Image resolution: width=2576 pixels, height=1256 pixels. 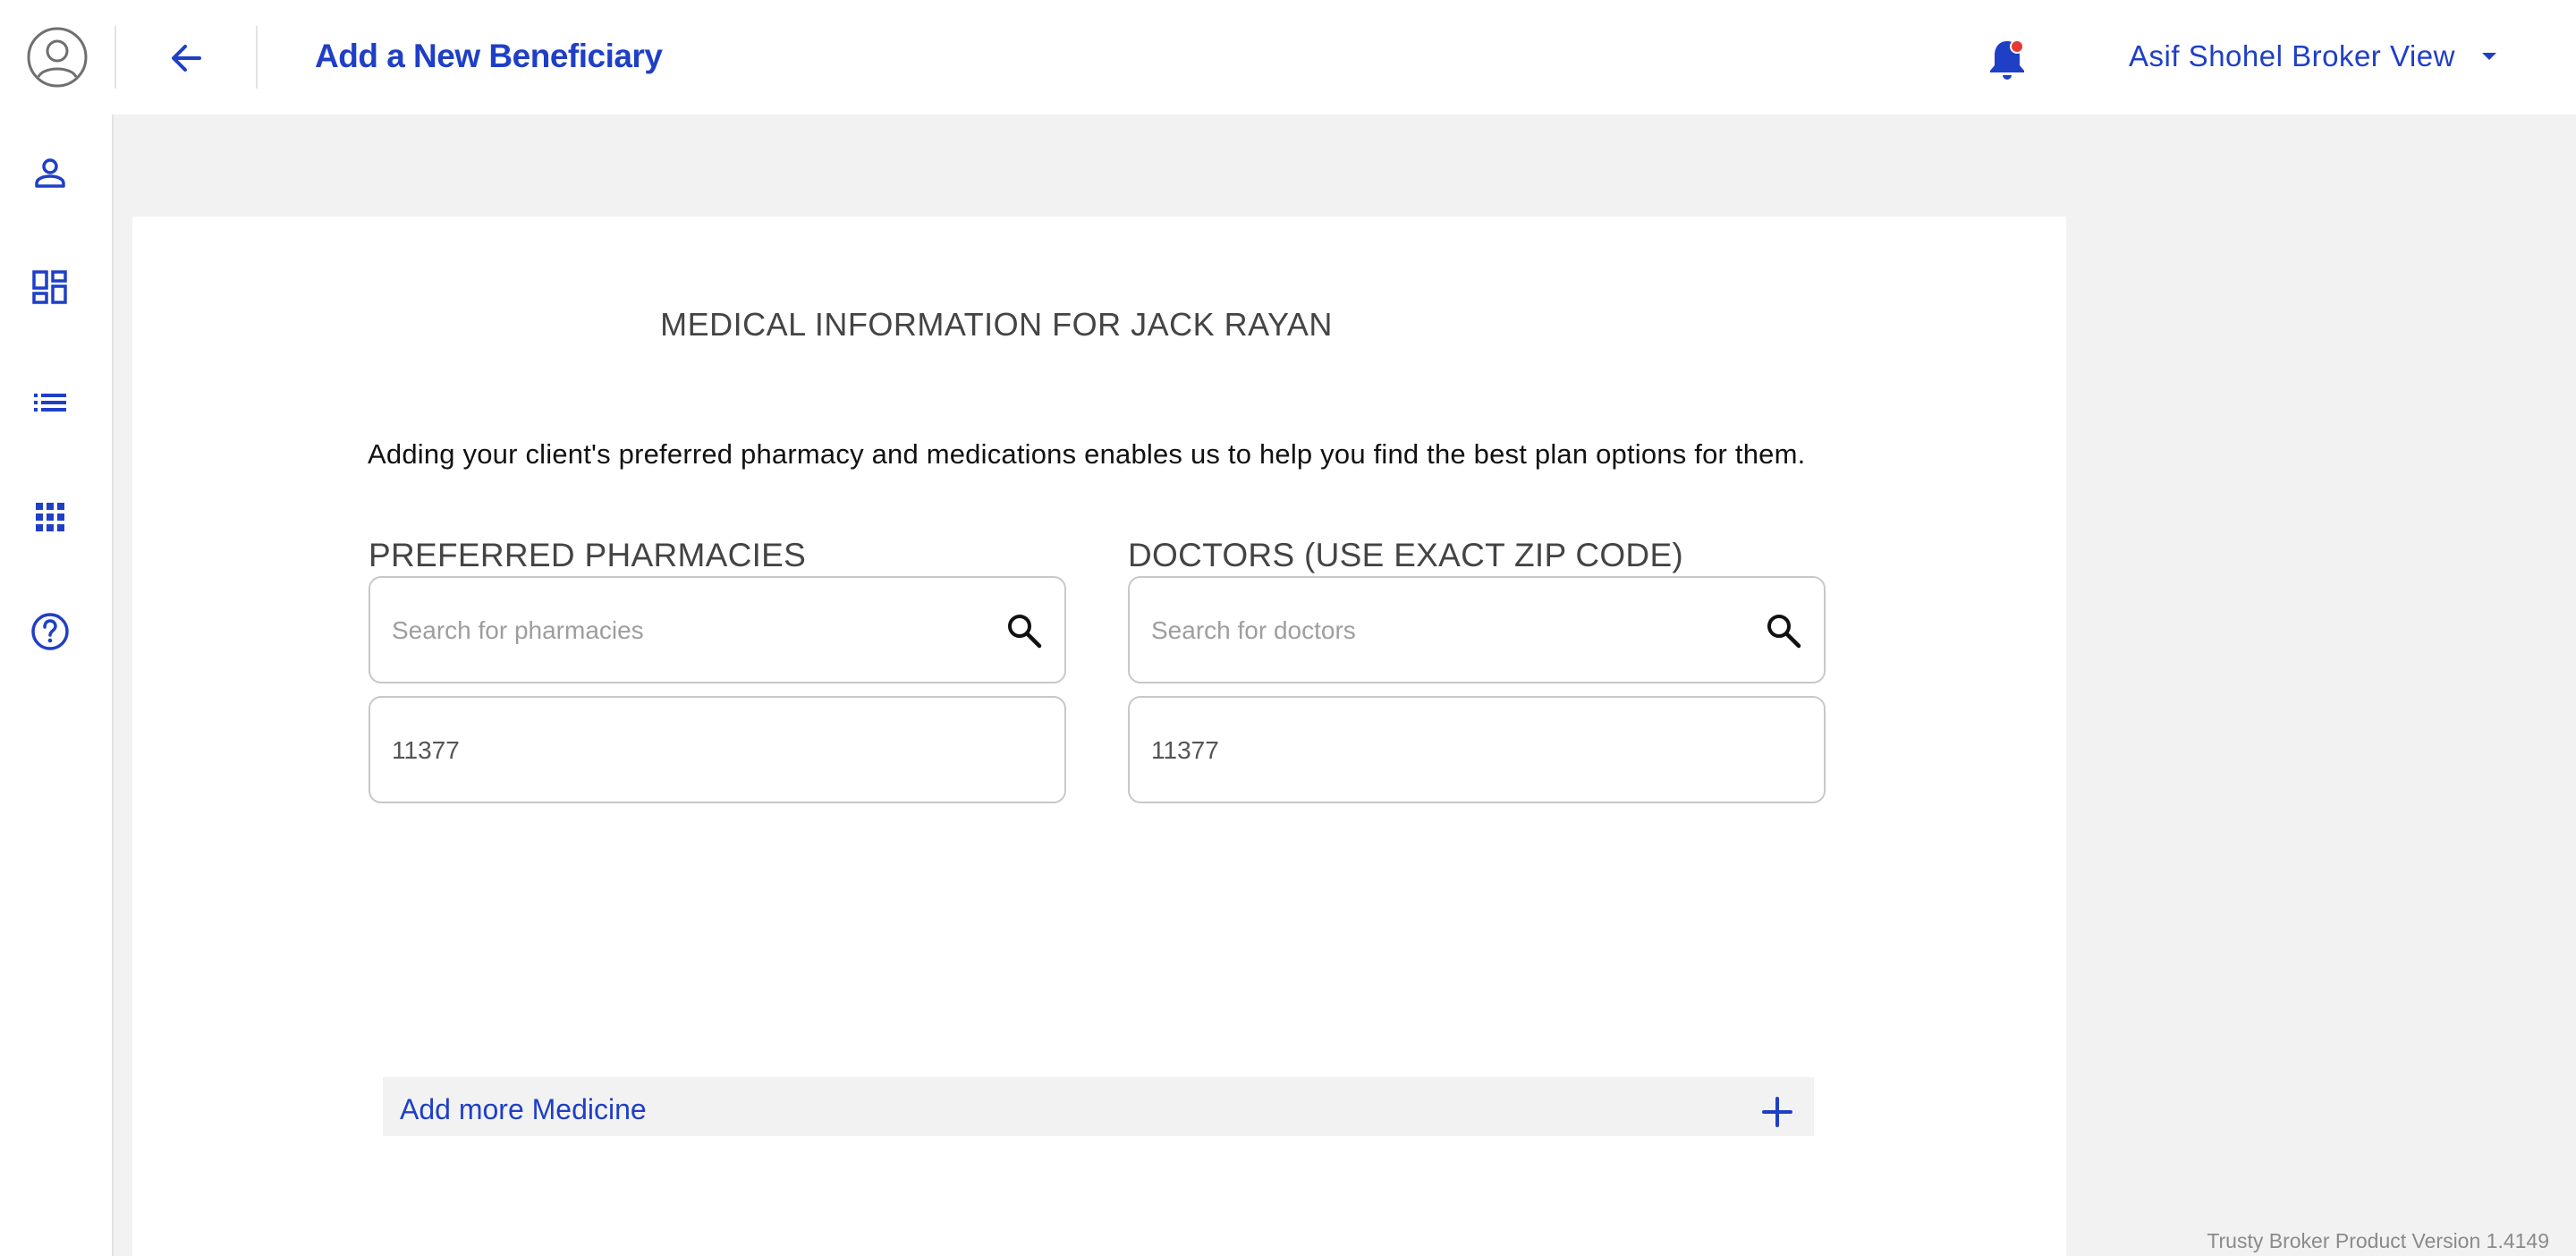 What do you see at coordinates (50, 631) in the screenshot?
I see `help-icon` at bounding box center [50, 631].